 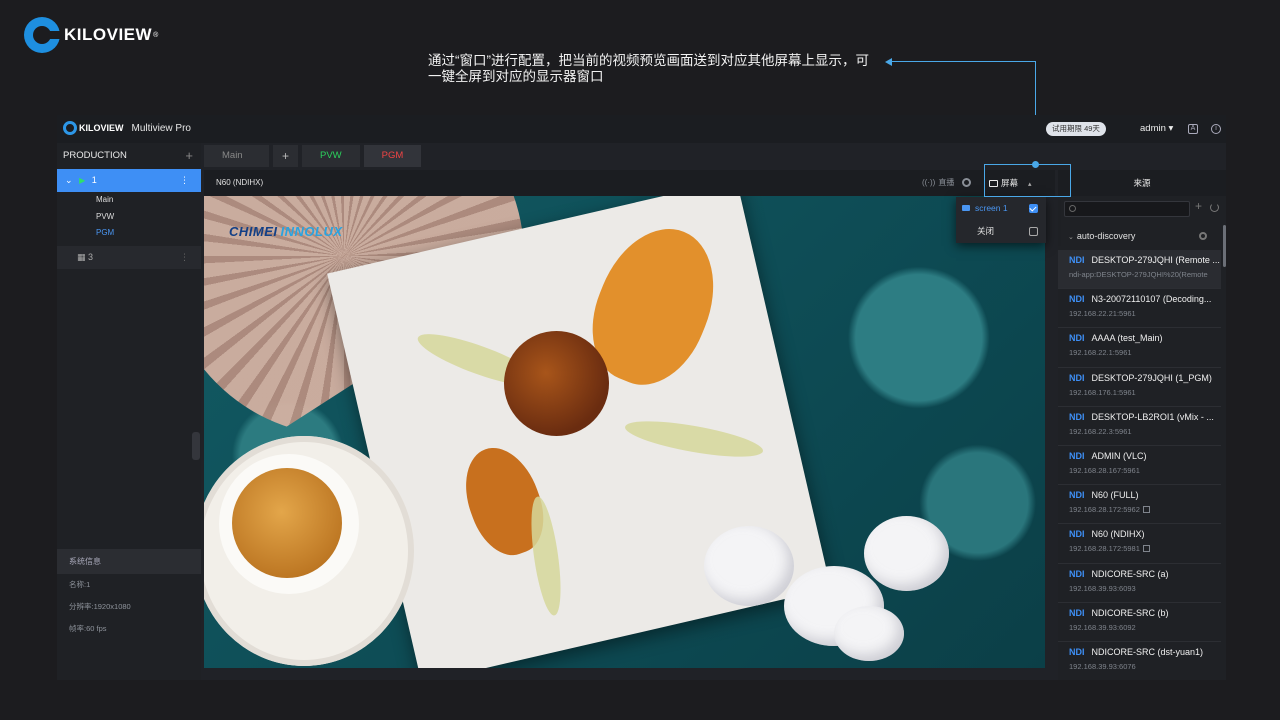 I want to click on source-address: 192.168.39.93:6092, so click(x=1102, y=627).